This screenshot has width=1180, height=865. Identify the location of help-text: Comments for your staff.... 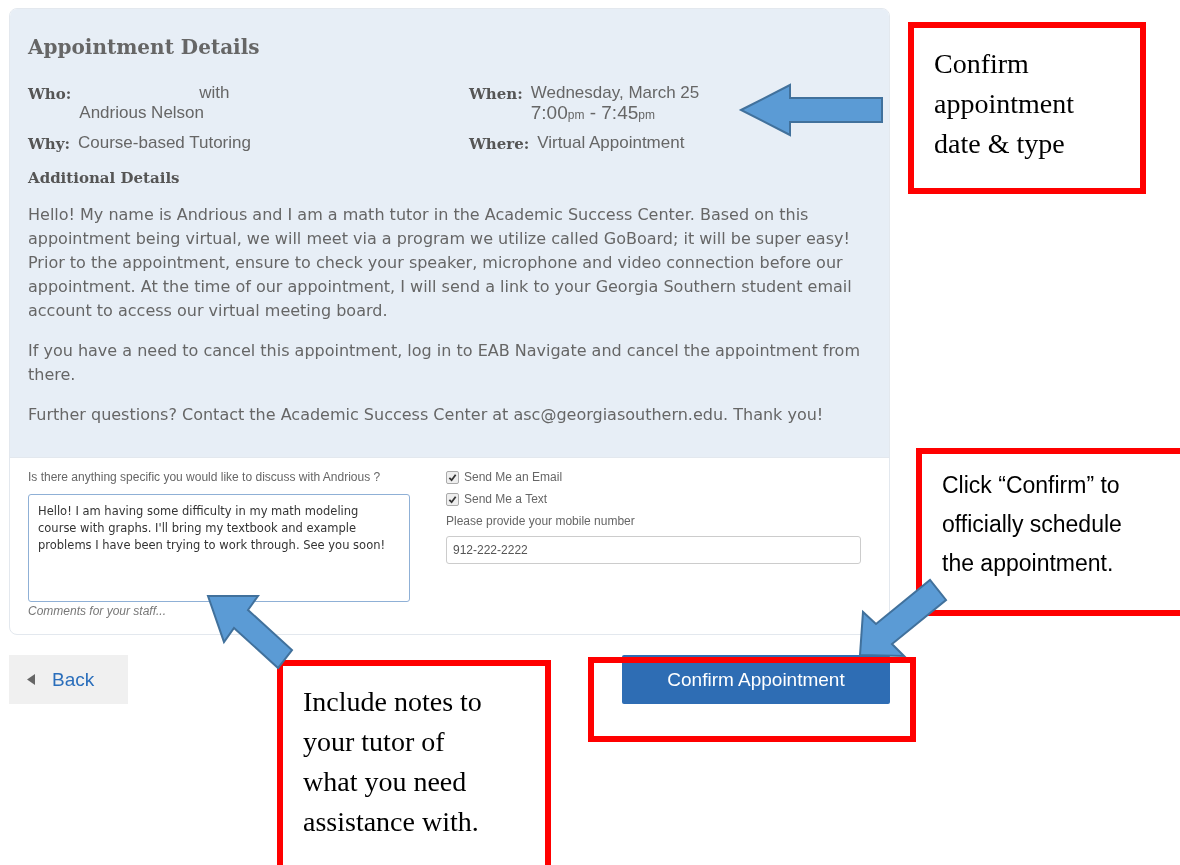
(98, 611).